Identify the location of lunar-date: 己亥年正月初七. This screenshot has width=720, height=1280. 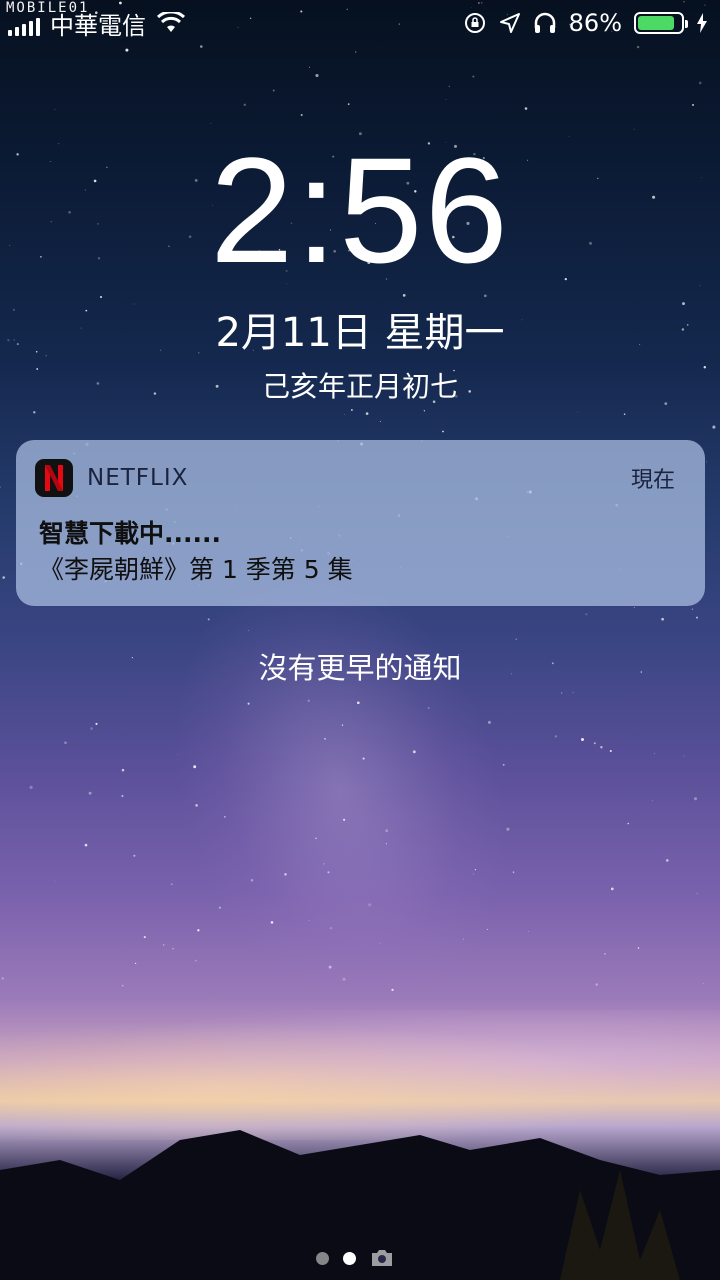
(359, 386).